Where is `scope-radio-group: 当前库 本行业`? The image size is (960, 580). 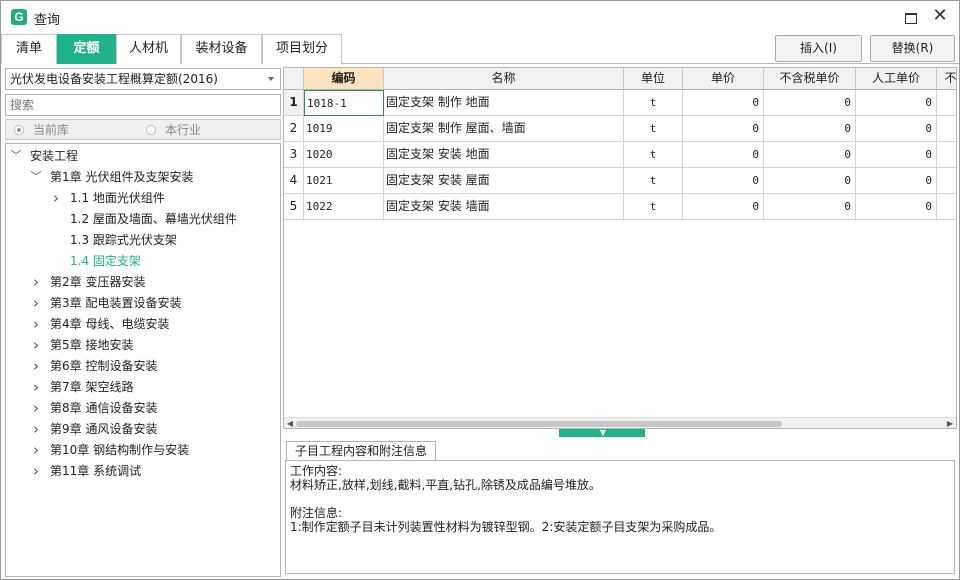
scope-radio-group: 当前库 本行业 is located at coordinates (143, 129).